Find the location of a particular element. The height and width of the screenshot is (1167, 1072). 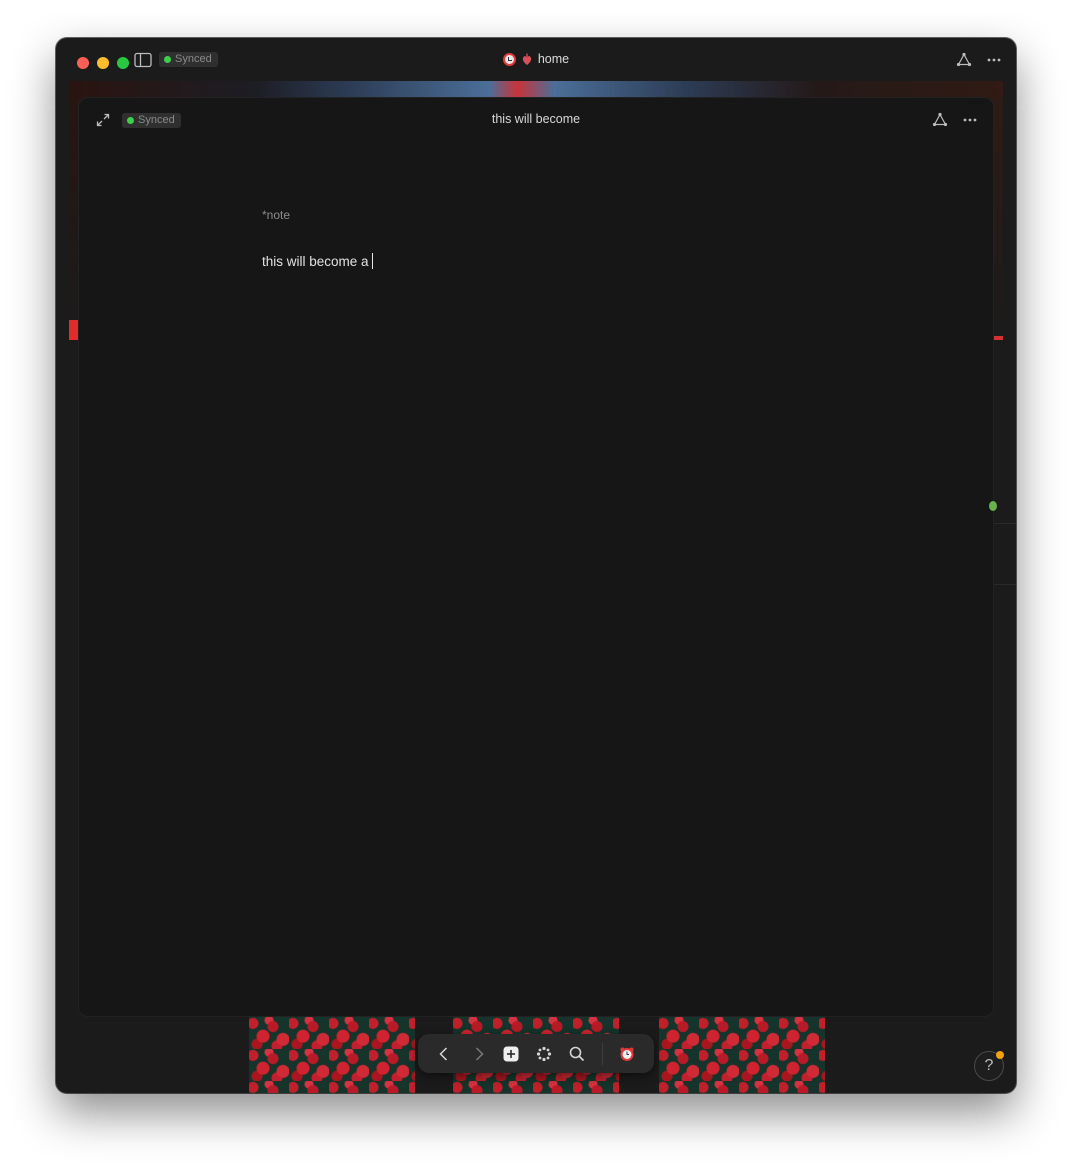

anatomical-heart-icon is located at coordinates (527, 59).